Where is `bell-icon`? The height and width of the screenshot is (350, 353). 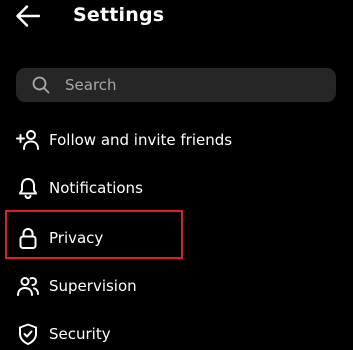
bell-icon is located at coordinates (28, 189).